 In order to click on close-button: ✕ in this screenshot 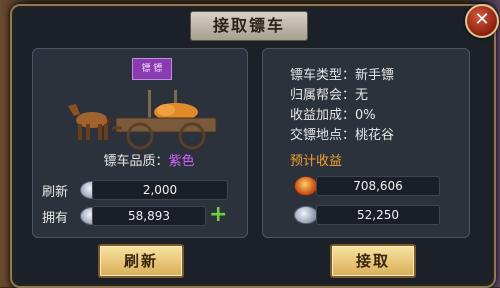, I will do `click(482, 21)`.